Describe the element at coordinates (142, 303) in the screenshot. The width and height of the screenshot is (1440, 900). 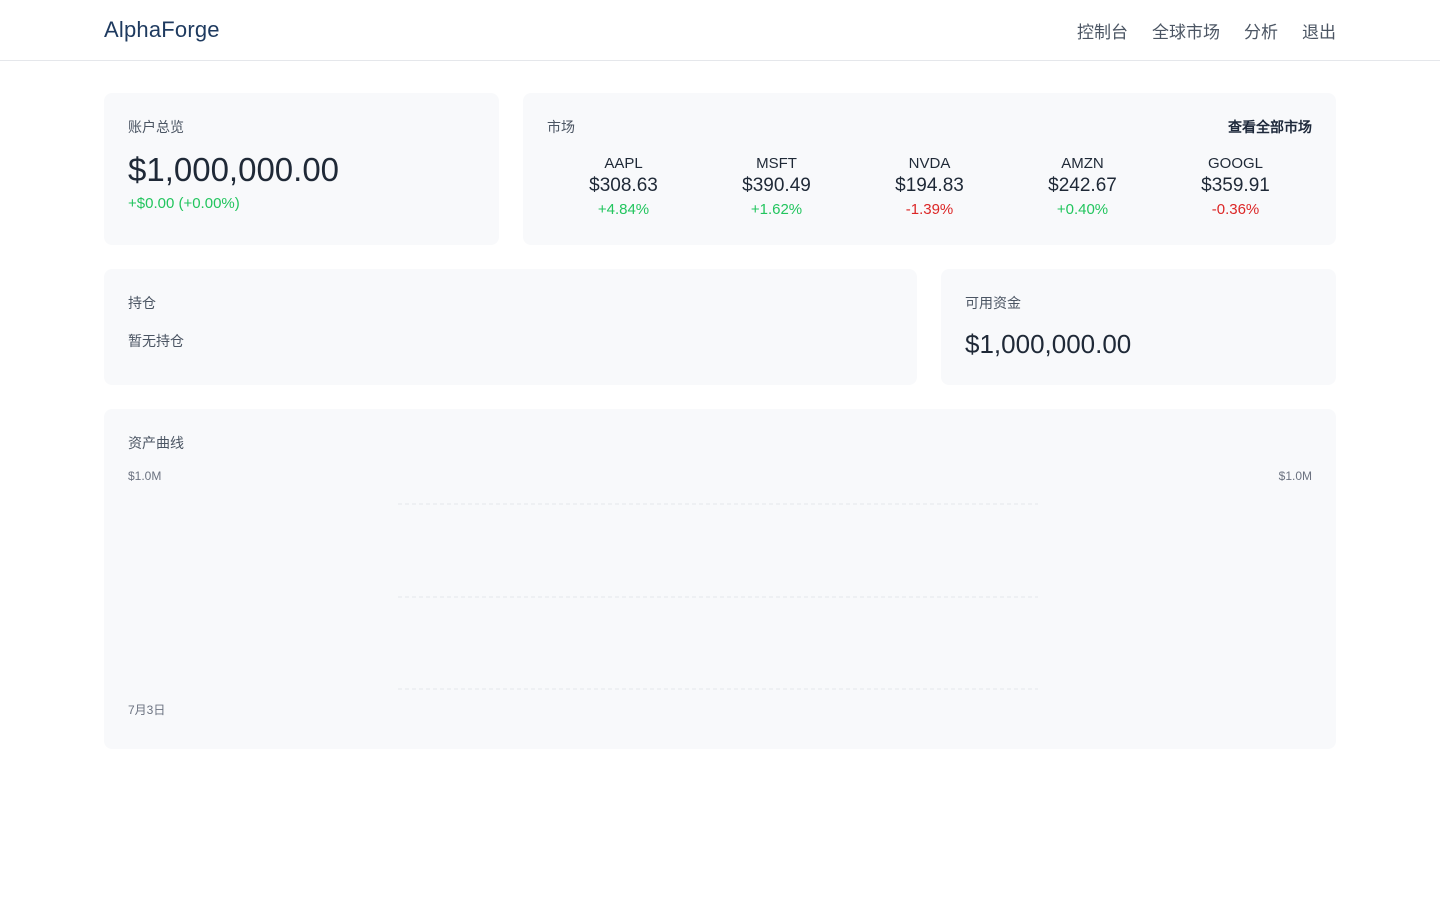
I see `holdings-label: 持仓` at that location.